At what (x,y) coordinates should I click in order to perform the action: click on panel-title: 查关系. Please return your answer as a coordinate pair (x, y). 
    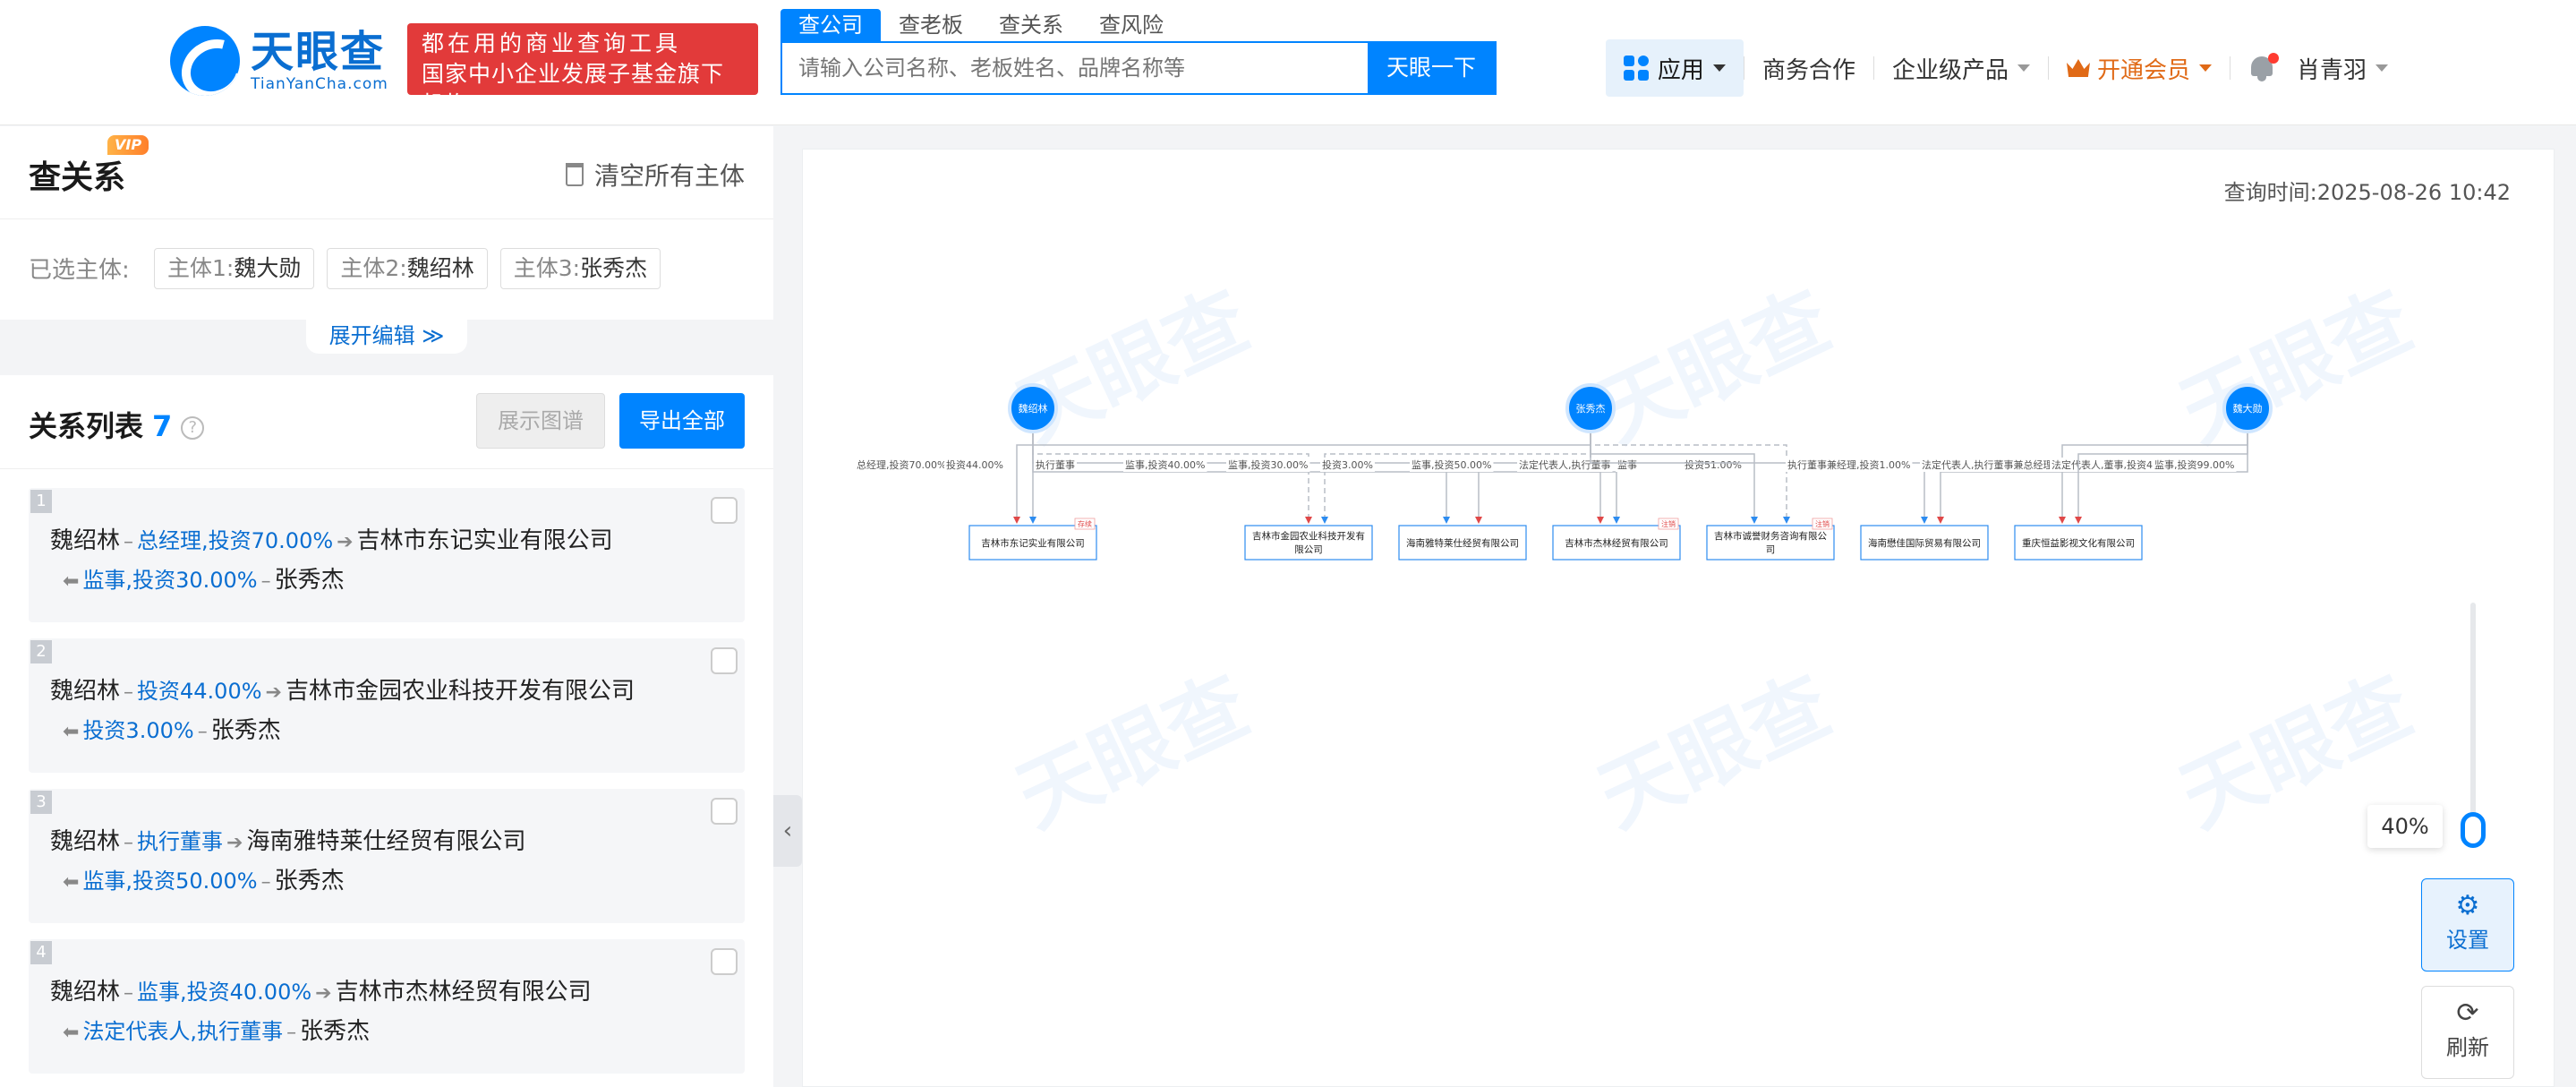
    Looking at the image, I should click on (77, 175).